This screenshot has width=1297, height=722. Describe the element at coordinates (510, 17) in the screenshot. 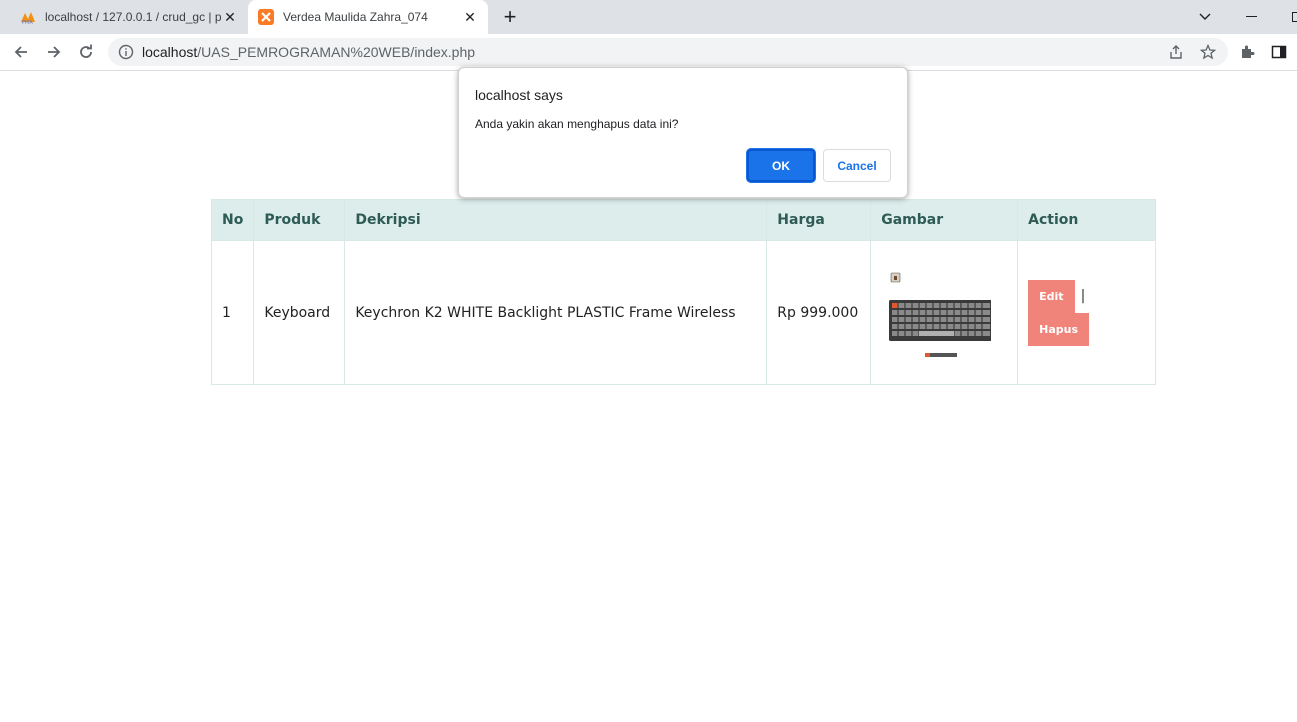

I see `new-tab-button: +` at that location.